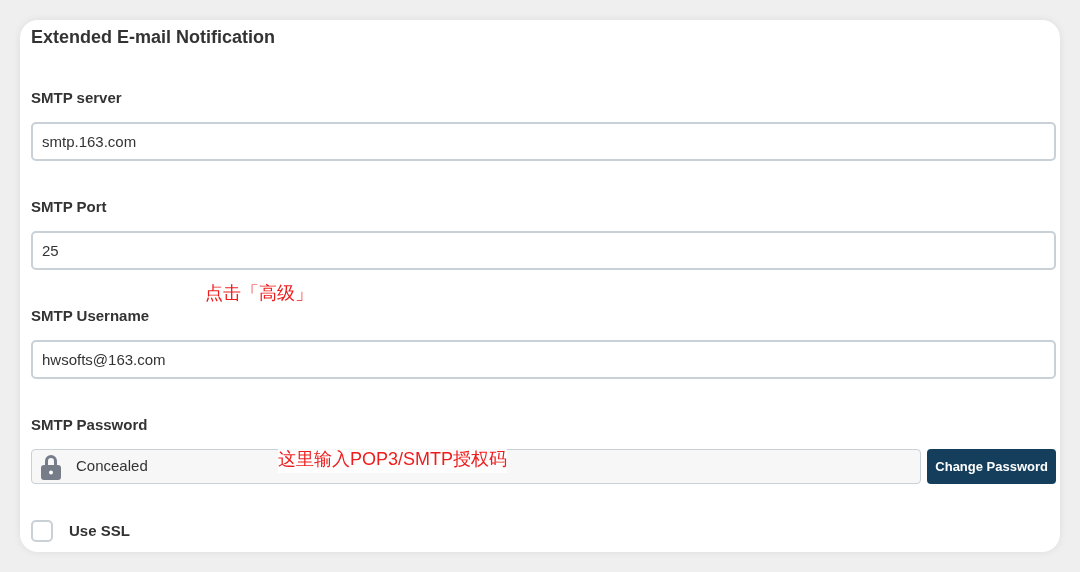  I want to click on field-label: SMTP Password, so click(90, 425).